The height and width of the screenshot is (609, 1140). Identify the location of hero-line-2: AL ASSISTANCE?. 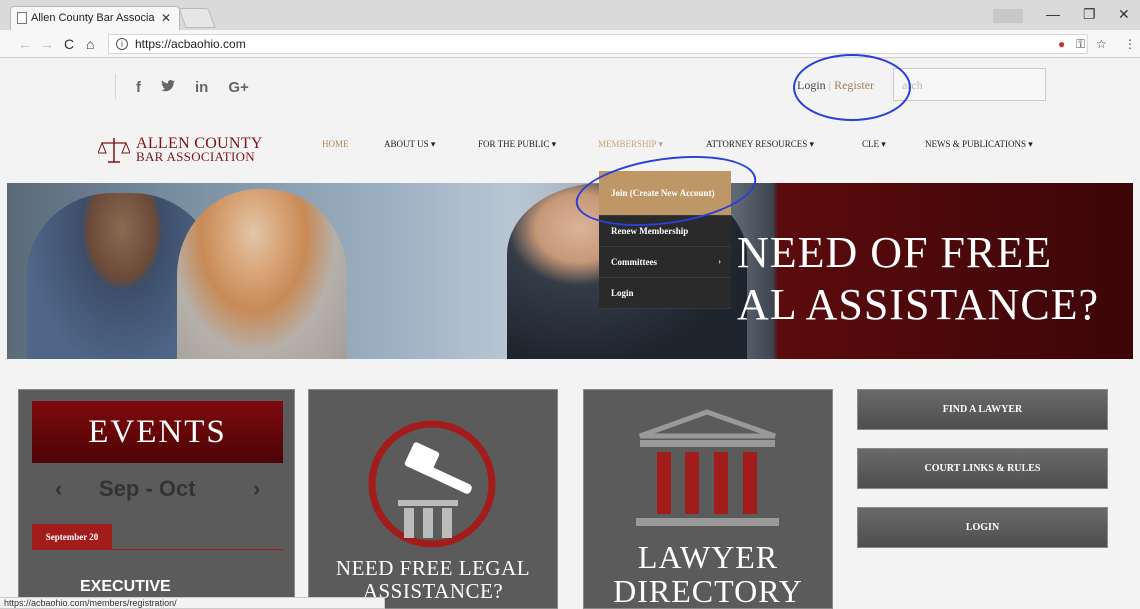
(918, 304).